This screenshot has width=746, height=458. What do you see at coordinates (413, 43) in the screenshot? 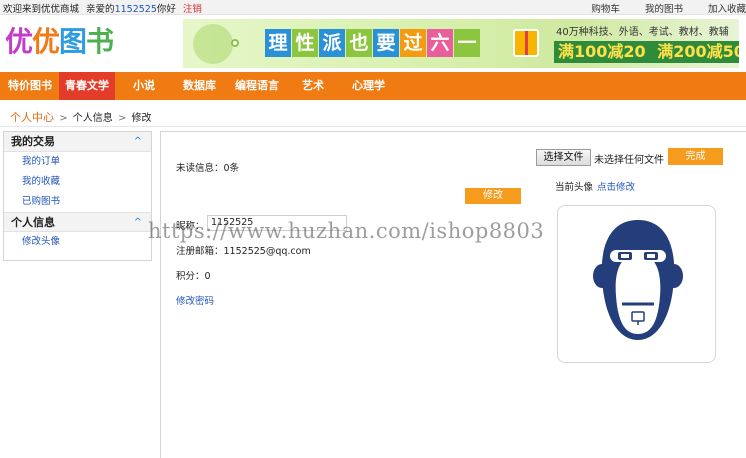
I see `slogan-char: 过` at bounding box center [413, 43].